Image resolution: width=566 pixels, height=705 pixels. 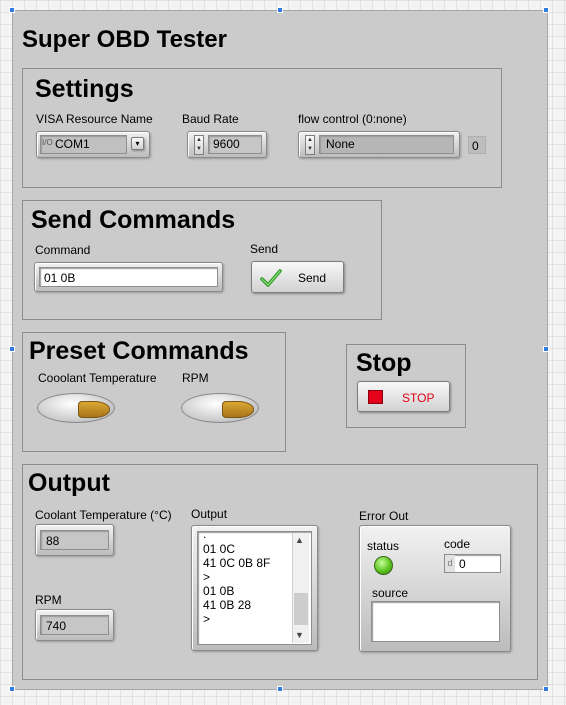 I want to click on baud-rate-label: Baud Rate, so click(x=210, y=119).